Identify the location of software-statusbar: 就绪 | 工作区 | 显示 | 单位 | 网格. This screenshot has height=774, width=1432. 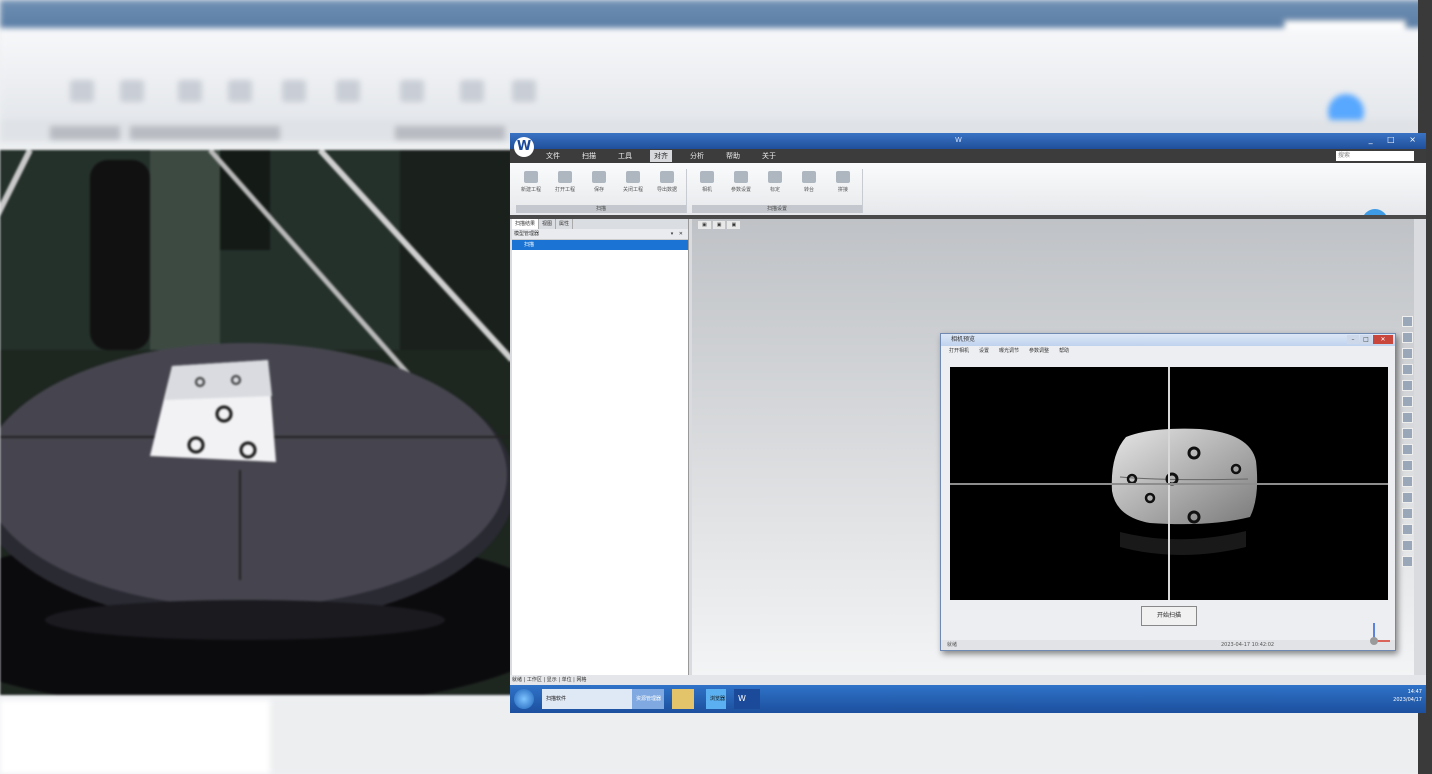
(968, 680).